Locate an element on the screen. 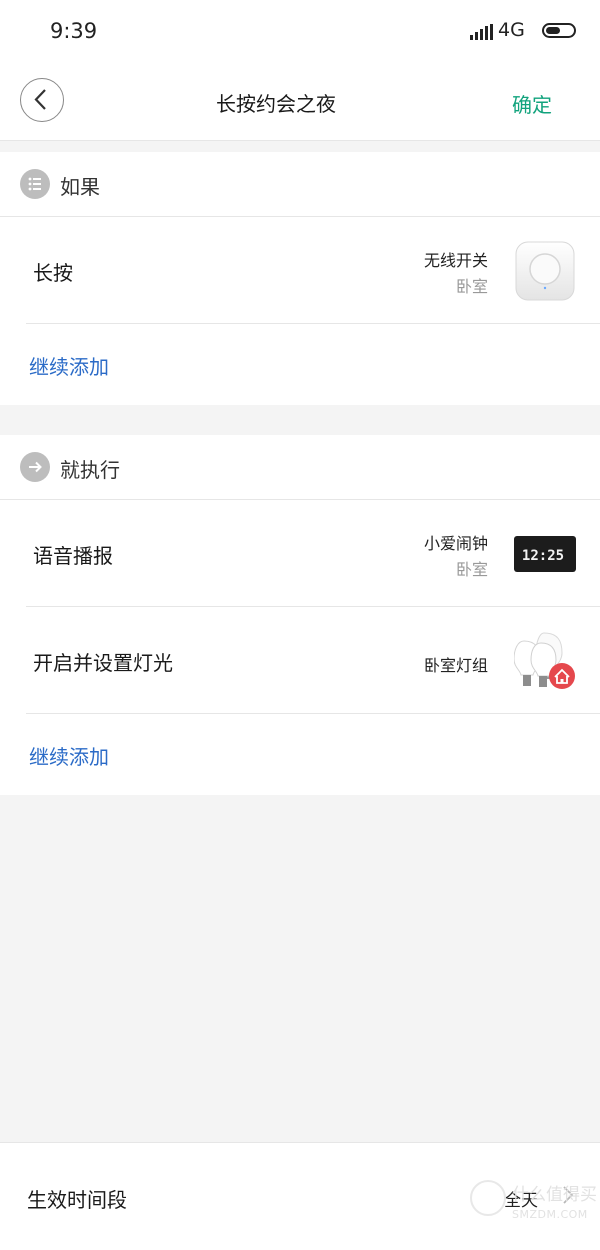  device-name: 卧室灯组 is located at coordinates (455, 665).